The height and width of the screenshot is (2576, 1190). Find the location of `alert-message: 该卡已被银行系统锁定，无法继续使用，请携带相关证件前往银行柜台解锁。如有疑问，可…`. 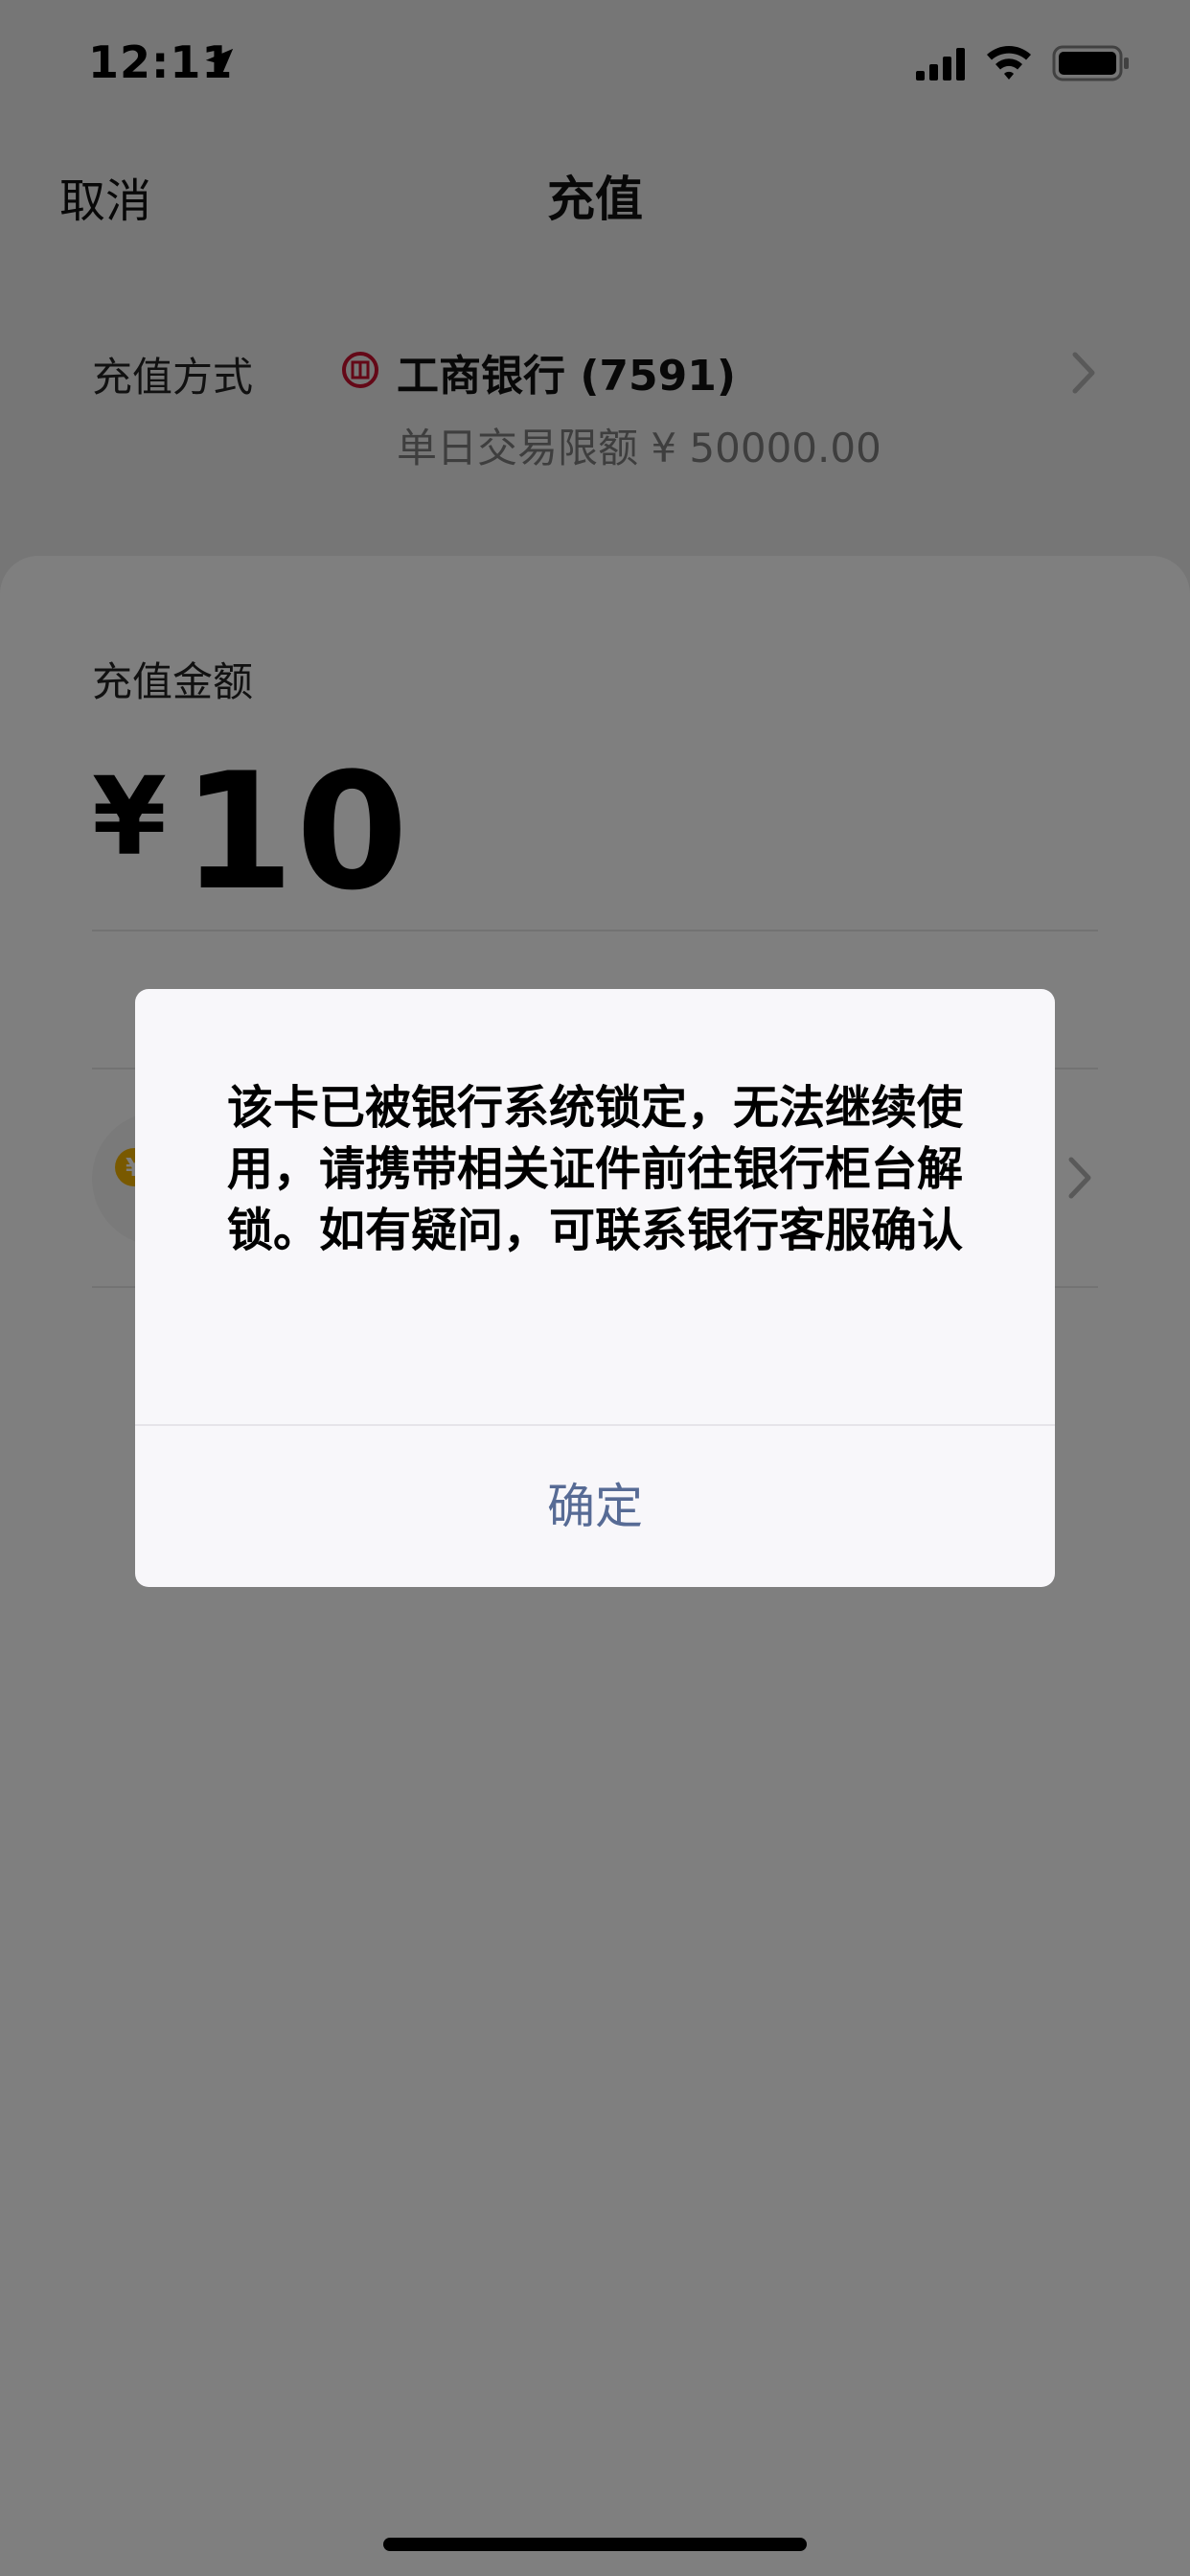

alert-message: 该卡已被银行系统锁定，无法继续使用，请携带相关证件前往银行柜台解锁。如有疑问，可… is located at coordinates (594, 1169).